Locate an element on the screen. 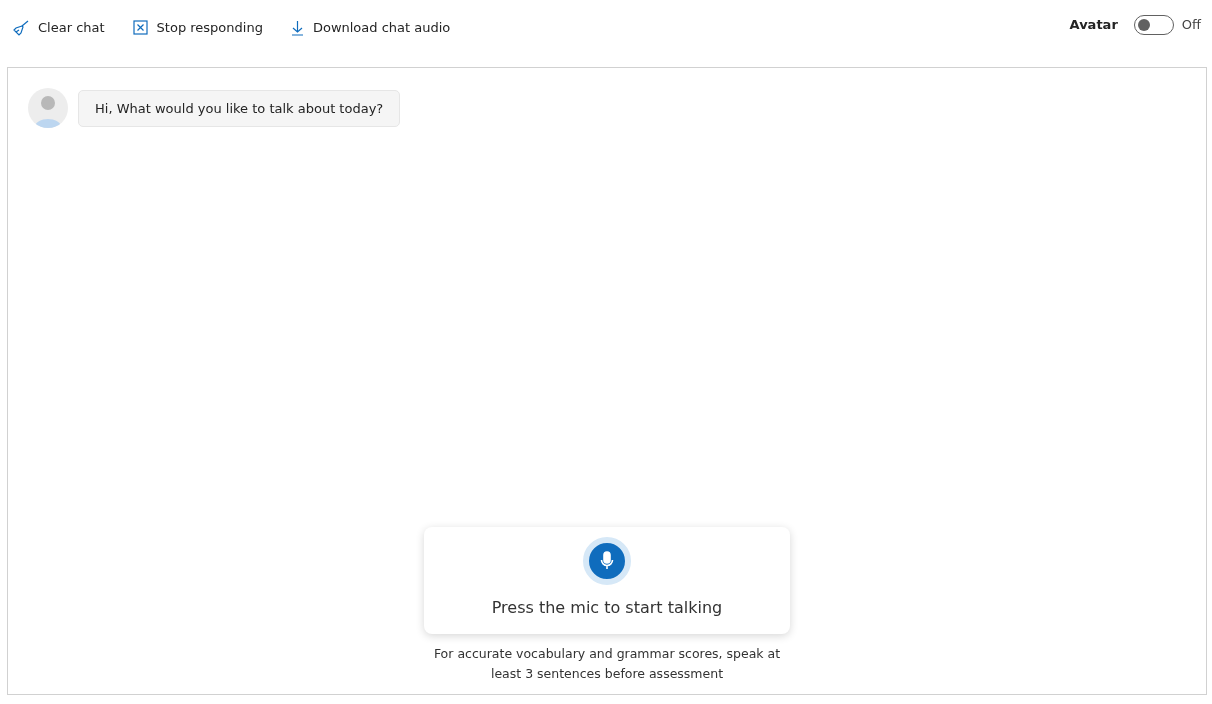 The width and height of the screenshot is (1212, 704). chat-bubble: Hi, What would you like to talk about today? is located at coordinates (239, 108).